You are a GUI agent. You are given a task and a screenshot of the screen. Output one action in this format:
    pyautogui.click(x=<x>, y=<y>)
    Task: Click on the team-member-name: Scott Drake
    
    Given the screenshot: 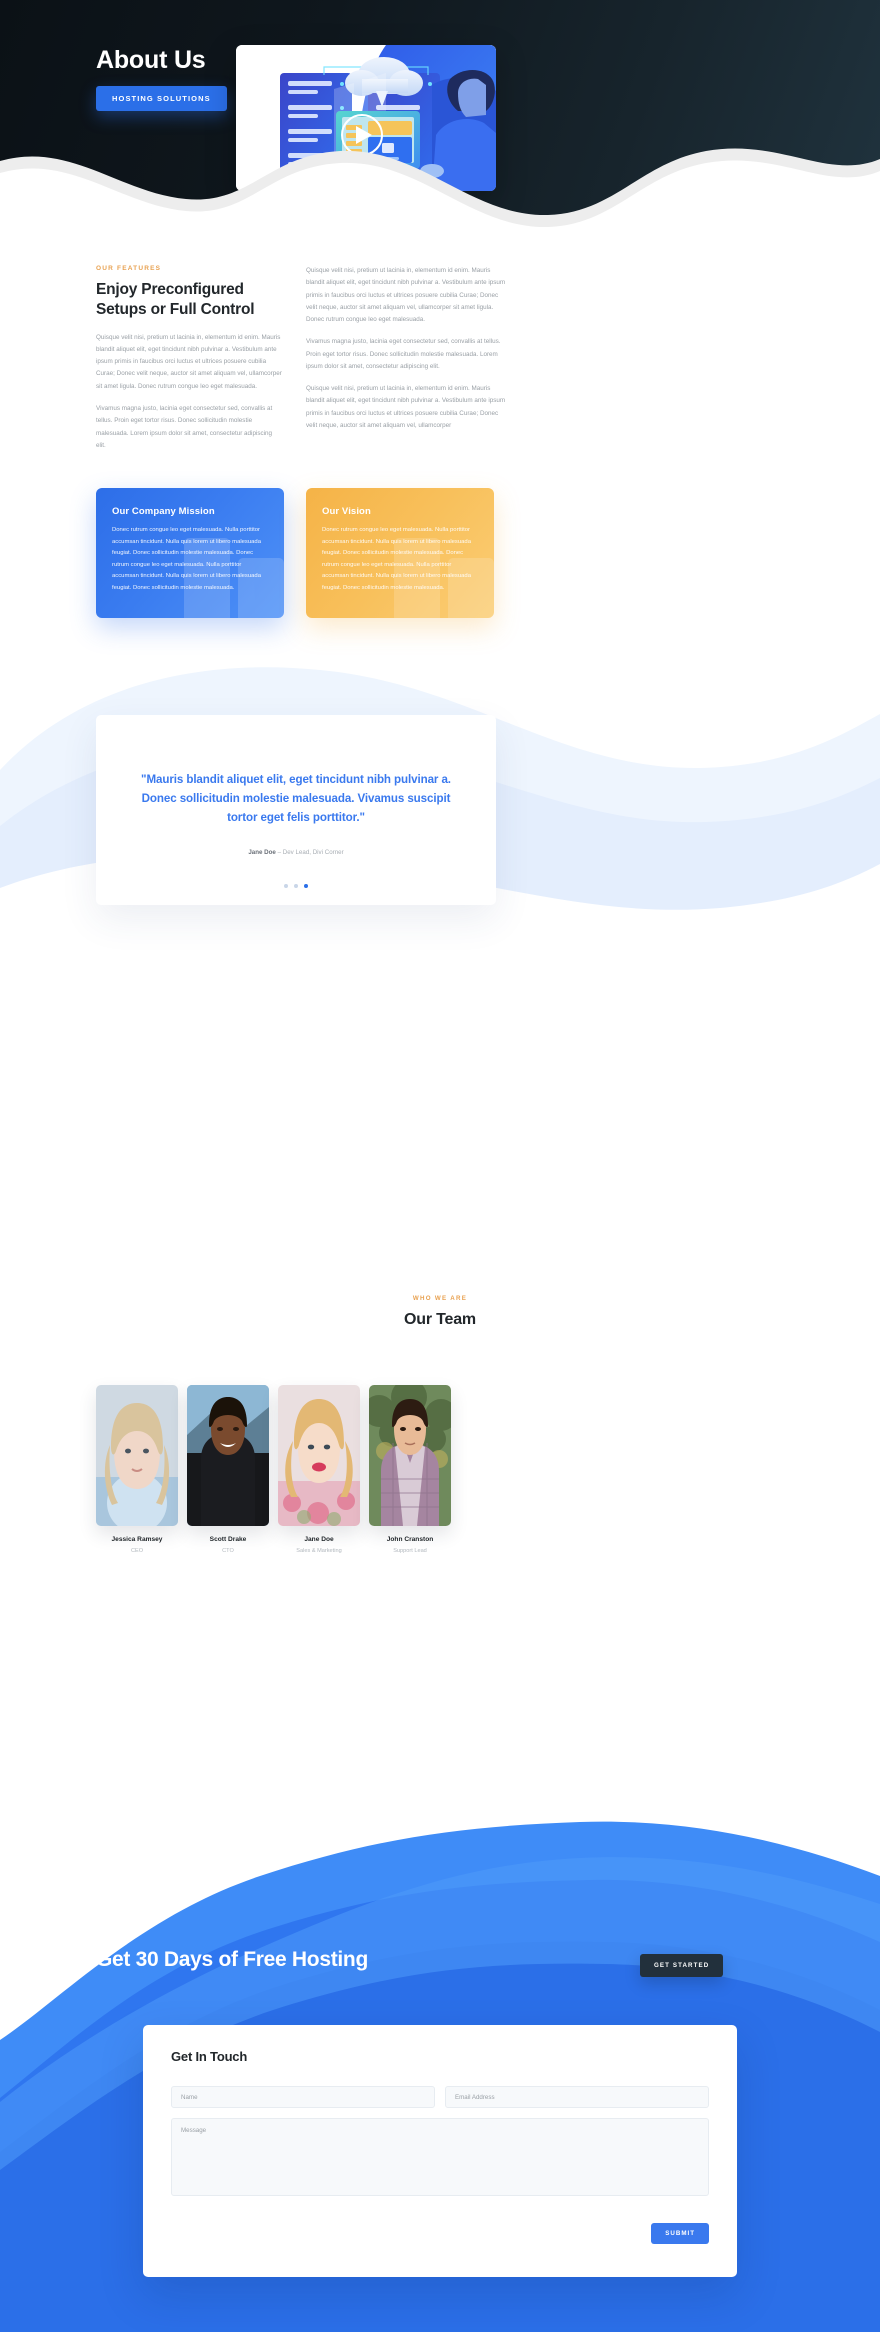 What is the action you would take?
    pyautogui.click(x=228, y=1539)
    